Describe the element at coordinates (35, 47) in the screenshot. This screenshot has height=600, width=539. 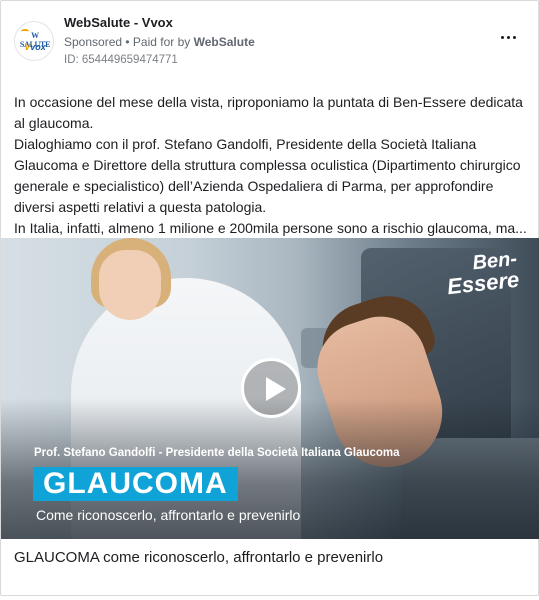
I see `avatar-logo-bottom: Vvox` at that location.